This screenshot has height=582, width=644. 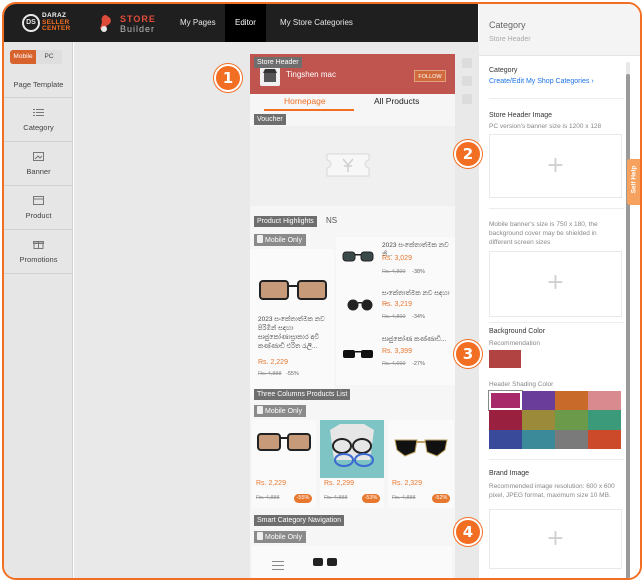 What do you see at coordinates (316, 23) in the screenshot?
I see `nav-my-store-categories: My Store Categories` at bounding box center [316, 23].